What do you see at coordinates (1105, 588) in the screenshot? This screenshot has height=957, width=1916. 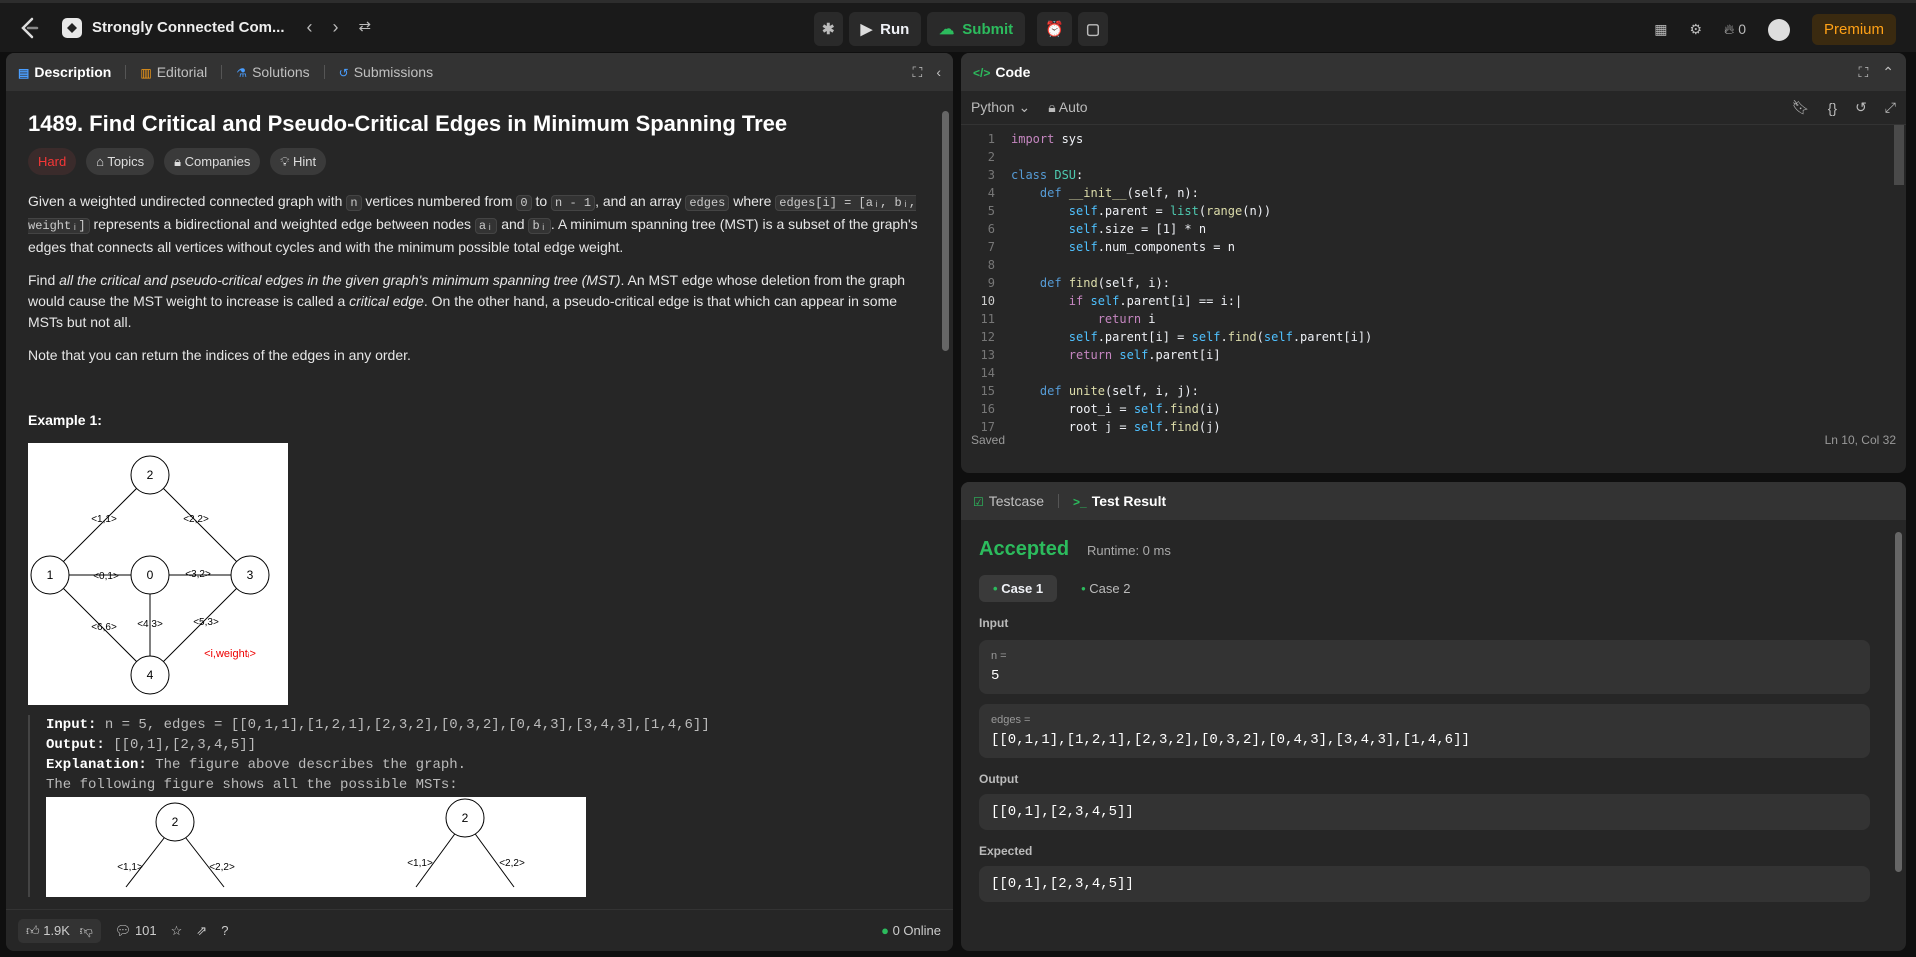 I see `case-2-tab: • Case 2` at bounding box center [1105, 588].